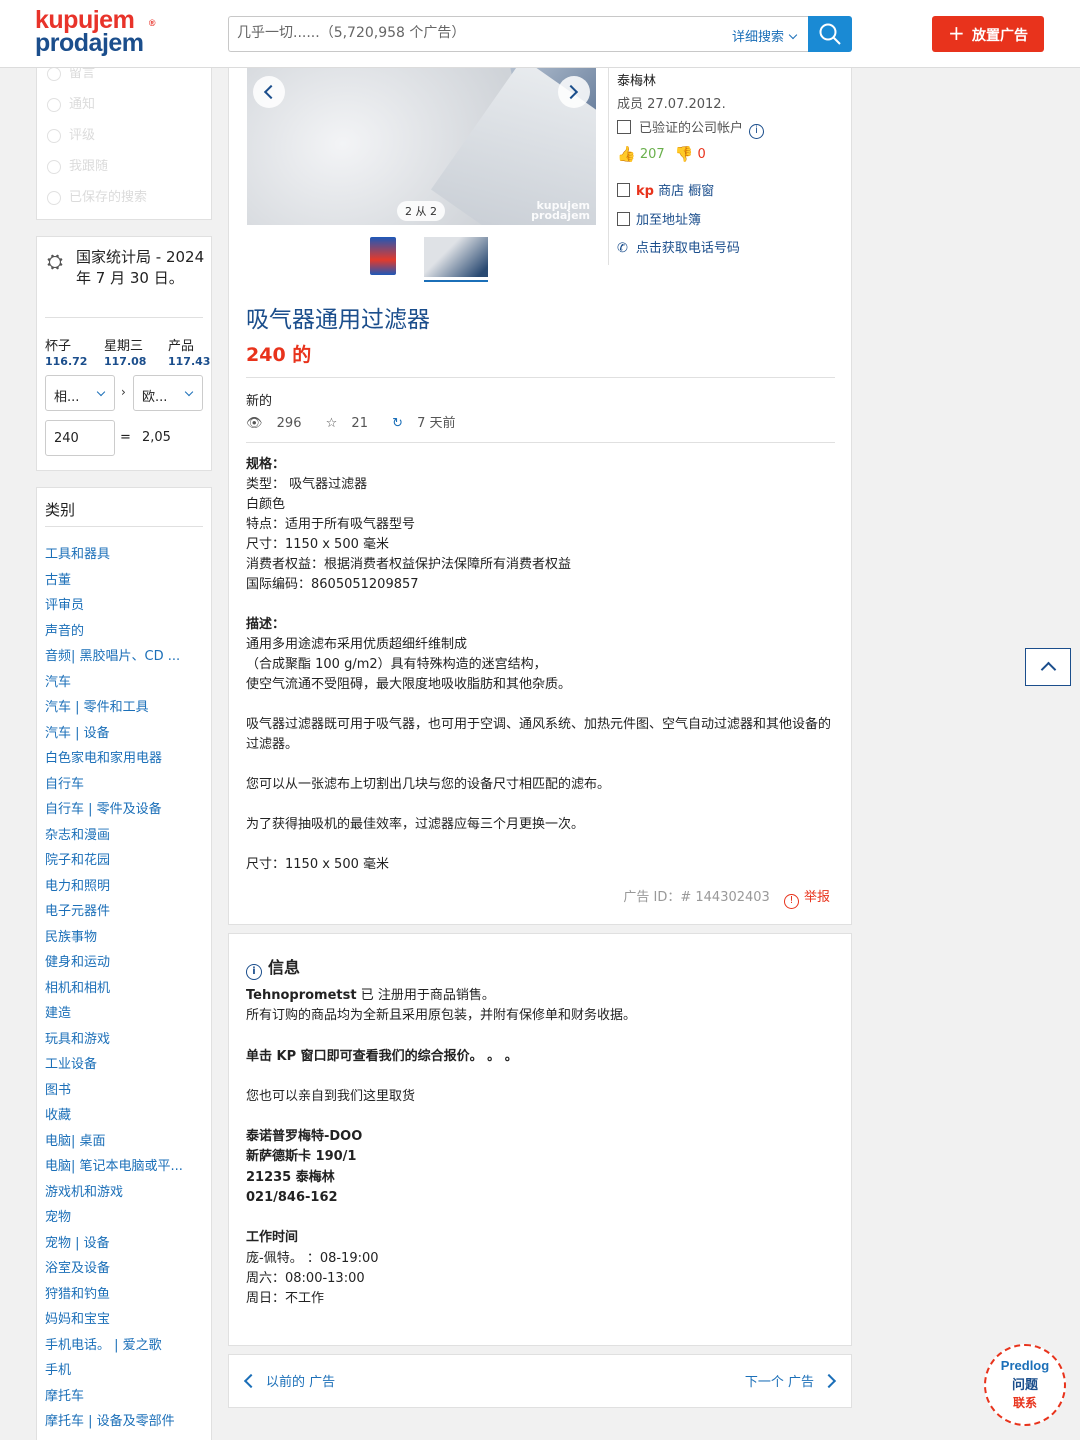  I want to click on search-icon, so click(830, 34).